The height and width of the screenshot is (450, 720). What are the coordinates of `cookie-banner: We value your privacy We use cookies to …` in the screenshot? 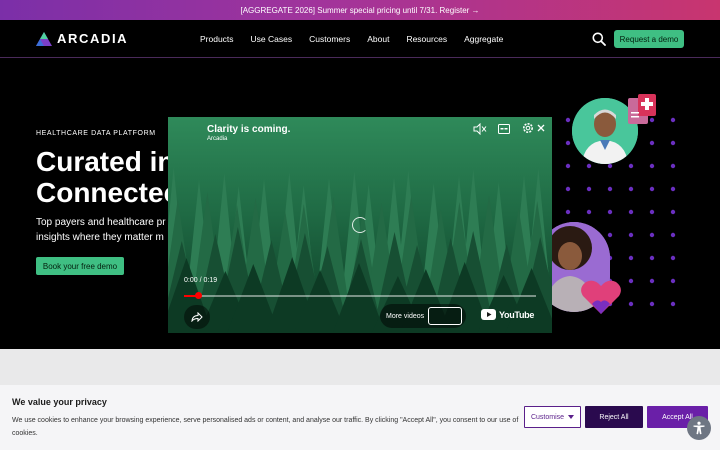 It's located at (360, 417).